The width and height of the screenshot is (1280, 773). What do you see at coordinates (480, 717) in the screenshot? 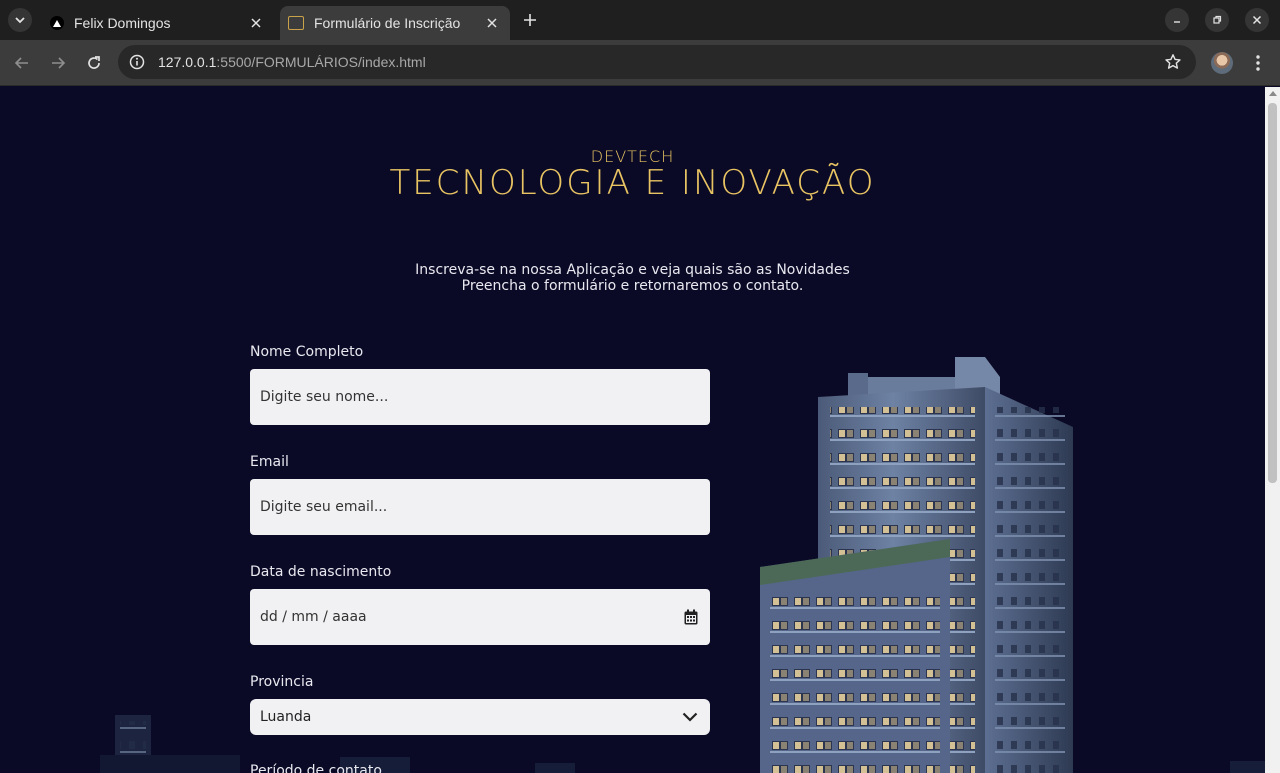
I see `province-select: Luanda` at bounding box center [480, 717].